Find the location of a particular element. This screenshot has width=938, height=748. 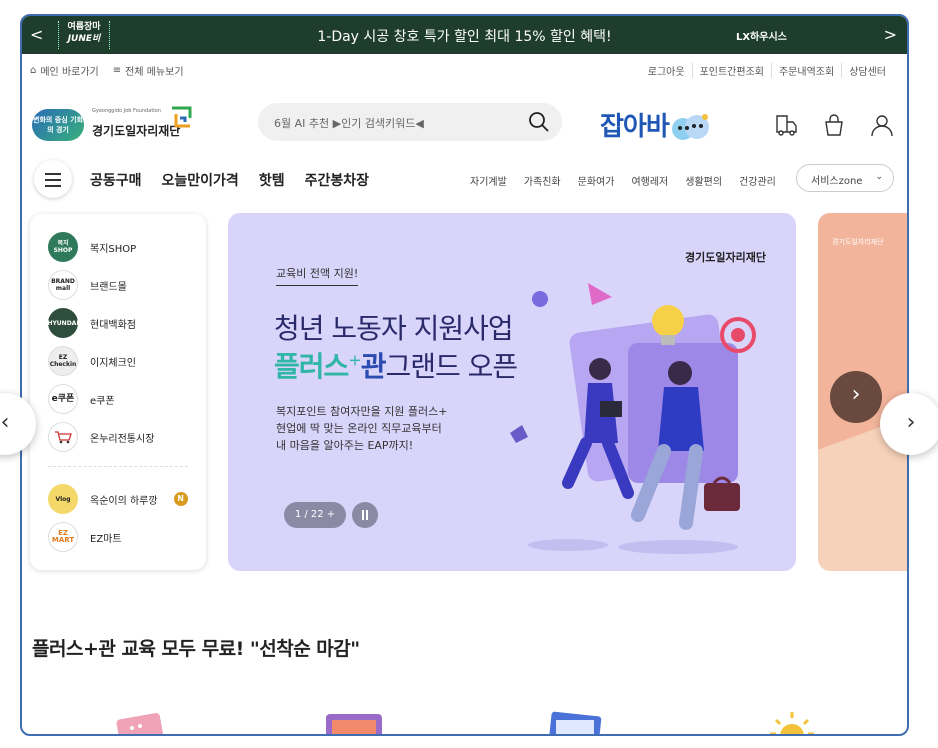

support-center-link: 상담센터 is located at coordinates (867, 70).